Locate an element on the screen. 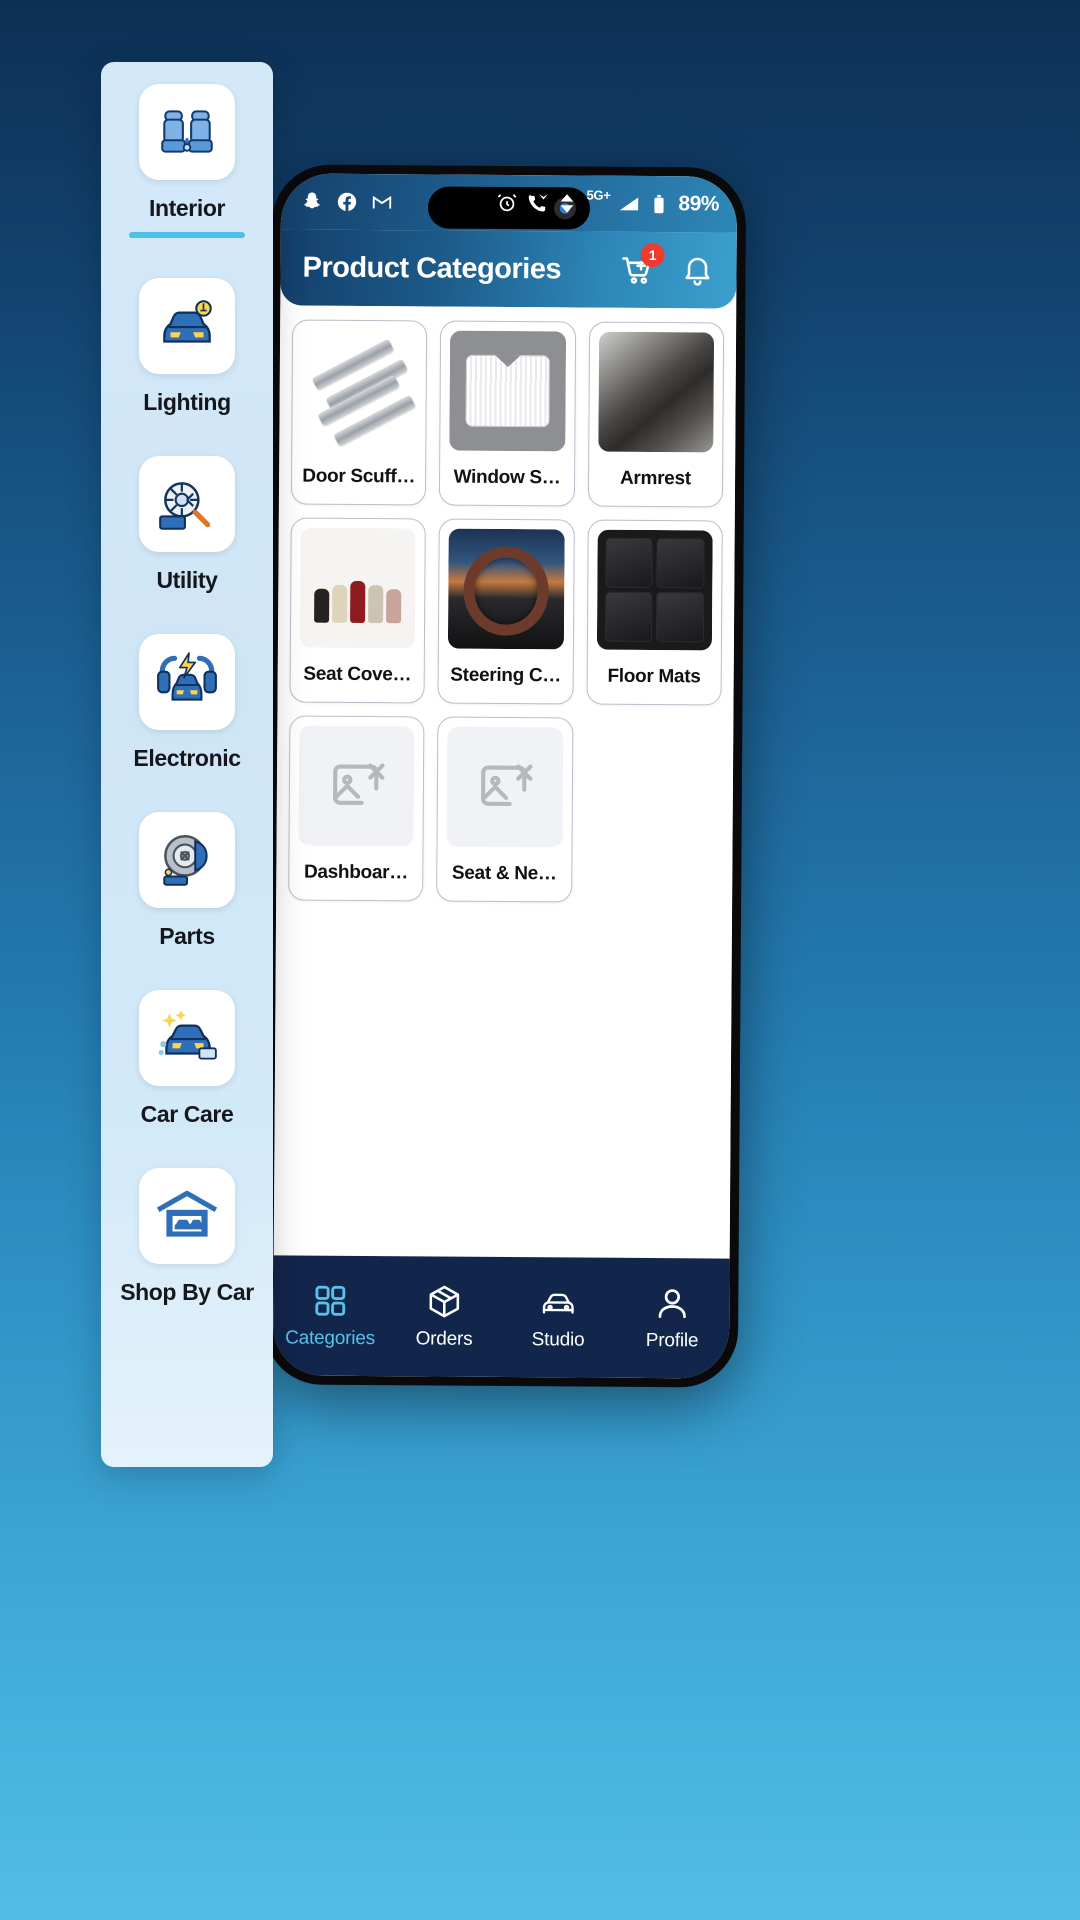 Image resolution: width=1080 pixels, height=1920 pixels. bottom-navigation: Categories Orders Studio Profile is located at coordinates (501, 1317).